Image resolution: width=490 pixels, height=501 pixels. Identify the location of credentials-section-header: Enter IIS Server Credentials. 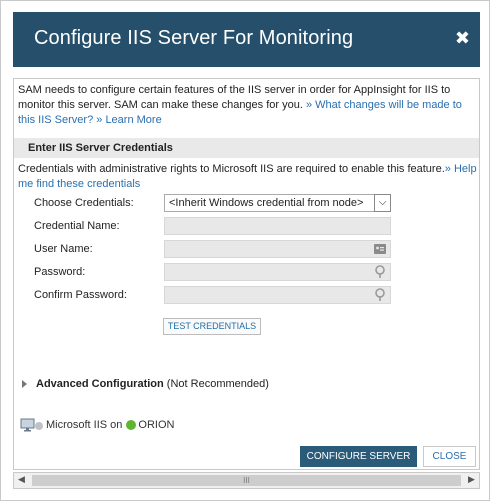
(246, 148).